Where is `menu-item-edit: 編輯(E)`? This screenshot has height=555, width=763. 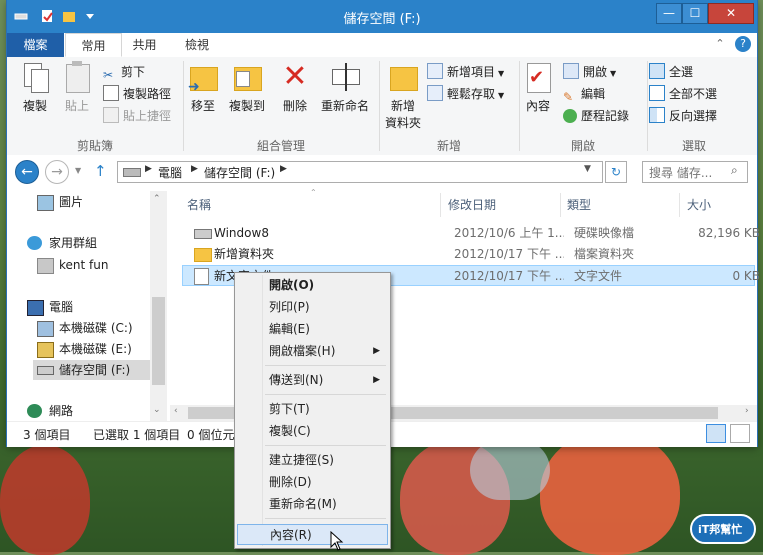 menu-item-edit: 編輯(E) is located at coordinates (312, 329).